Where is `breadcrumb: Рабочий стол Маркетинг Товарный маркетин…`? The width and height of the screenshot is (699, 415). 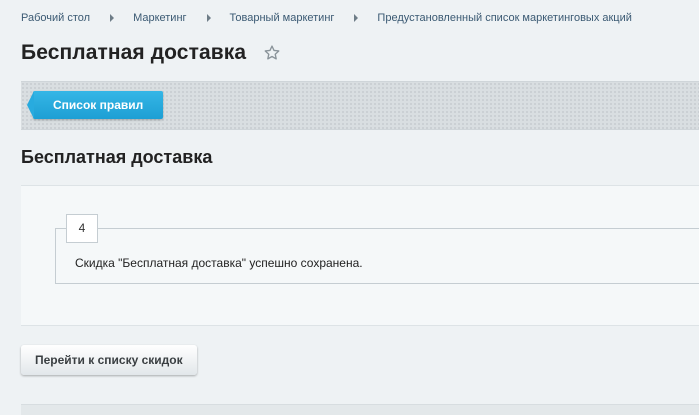
breadcrumb: Рабочий стол Маркетинг Товарный маркетин… is located at coordinates (326, 18).